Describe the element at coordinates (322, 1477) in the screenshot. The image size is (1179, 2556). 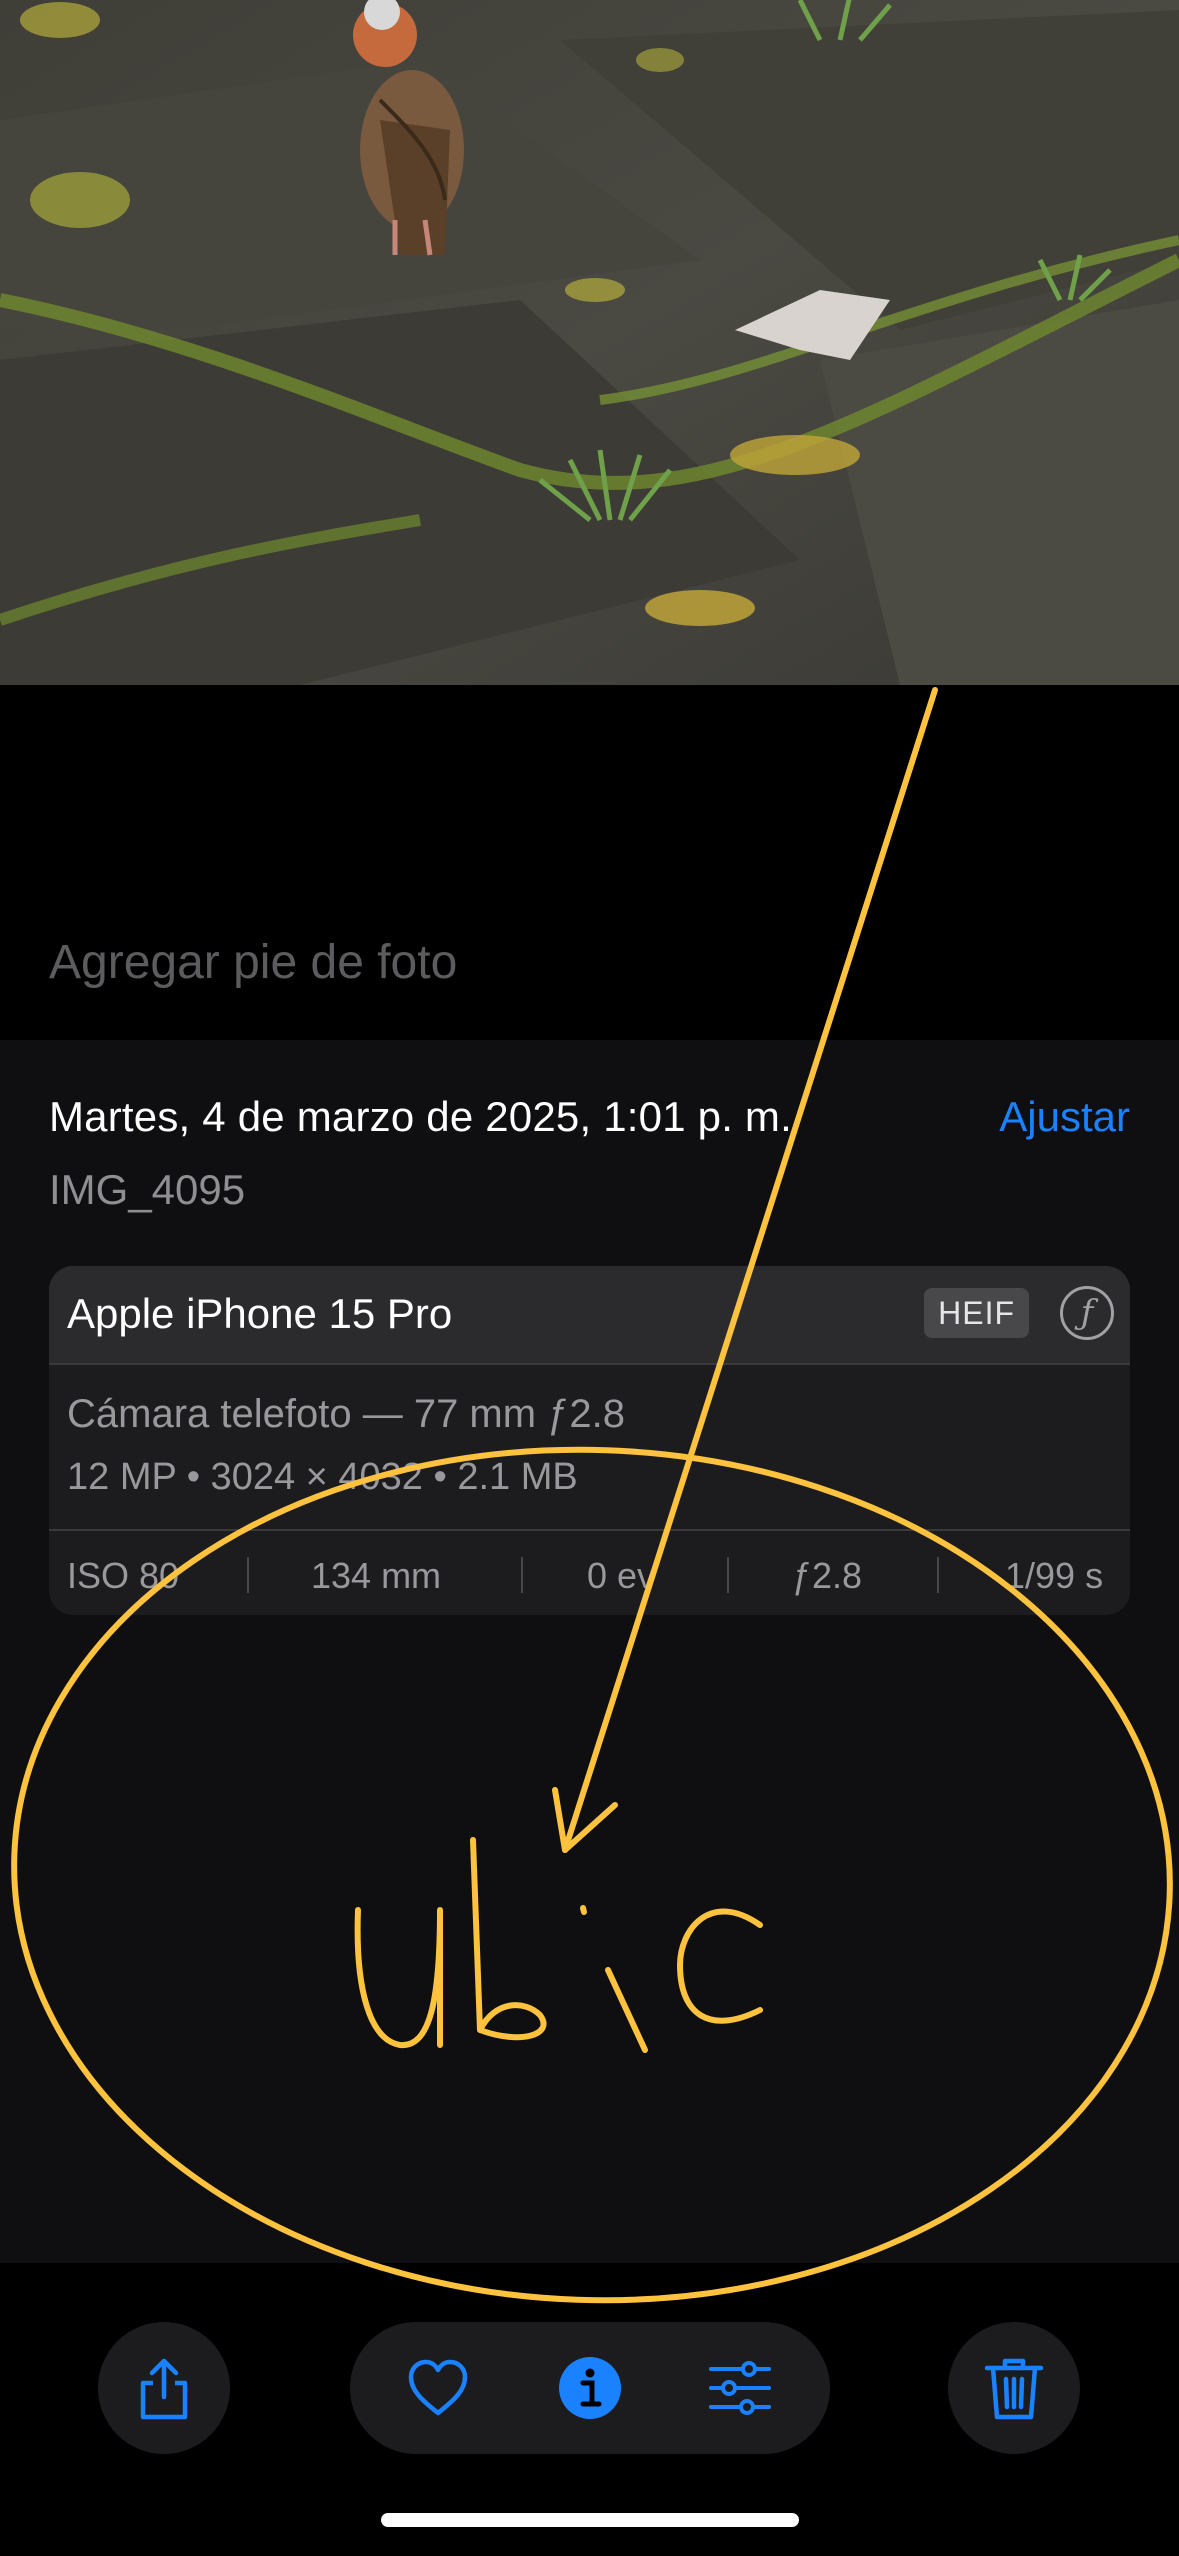
I see `image-specs: 12 MP • 3024 × 4032 • 2.1 MB` at that location.